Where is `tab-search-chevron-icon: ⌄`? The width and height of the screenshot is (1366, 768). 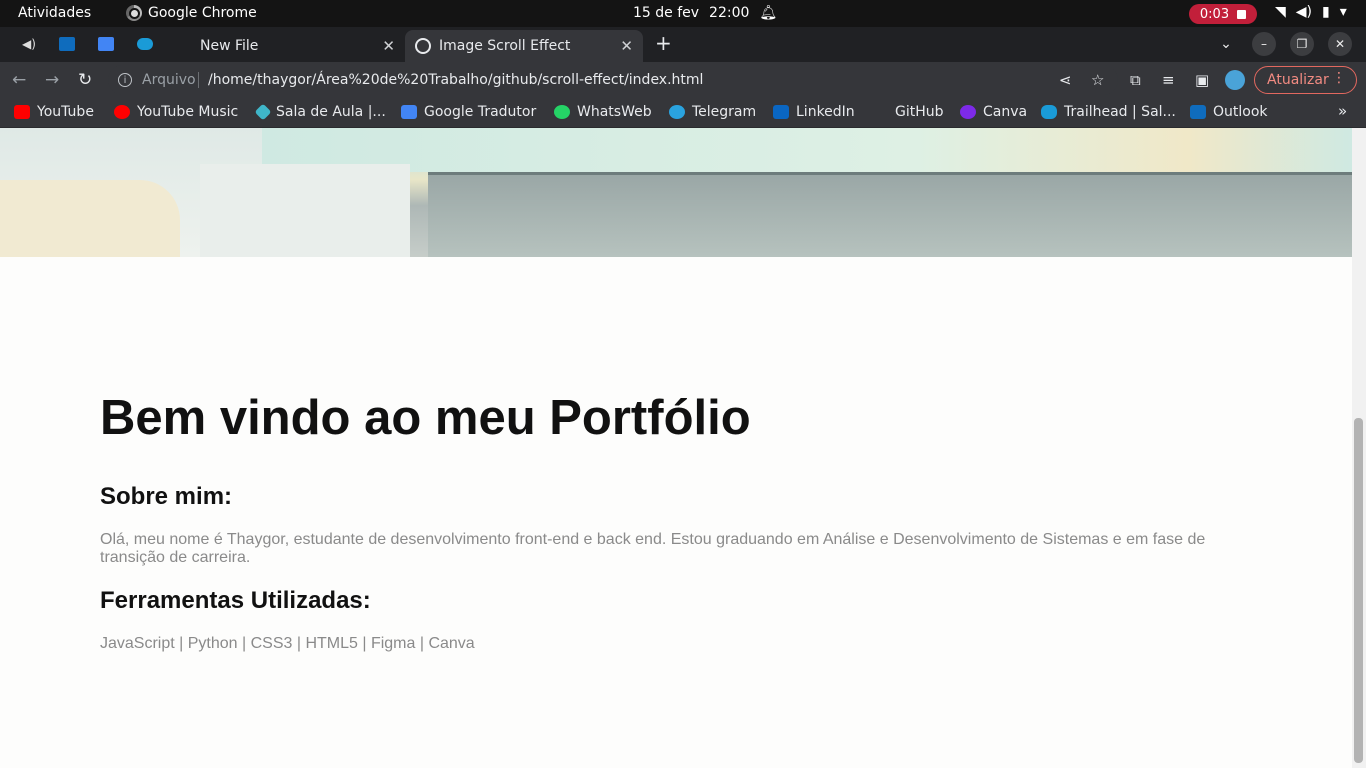 tab-search-chevron-icon: ⌄ is located at coordinates (1226, 44).